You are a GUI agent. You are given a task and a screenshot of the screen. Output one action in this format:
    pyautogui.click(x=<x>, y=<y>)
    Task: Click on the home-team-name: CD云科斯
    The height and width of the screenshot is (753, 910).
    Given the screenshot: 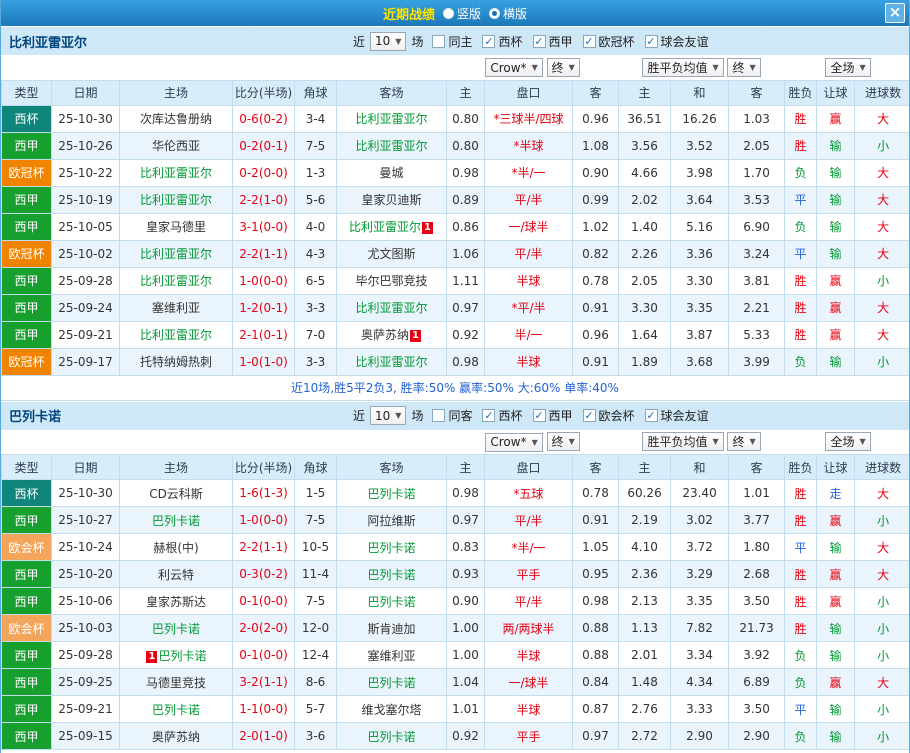 What is the action you would take?
    pyautogui.click(x=176, y=494)
    